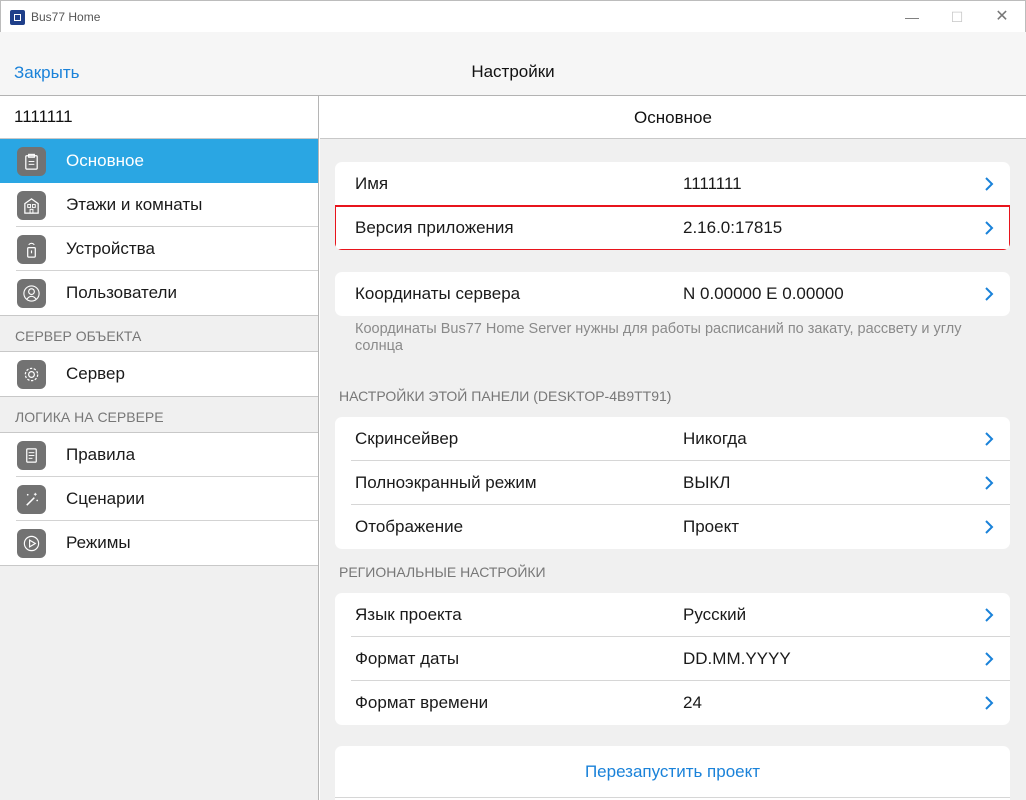 This screenshot has height=800, width=1026. What do you see at coordinates (407, 658) in the screenshot?
I see `row-label: Формат даты` at bounding box center [407, 658].